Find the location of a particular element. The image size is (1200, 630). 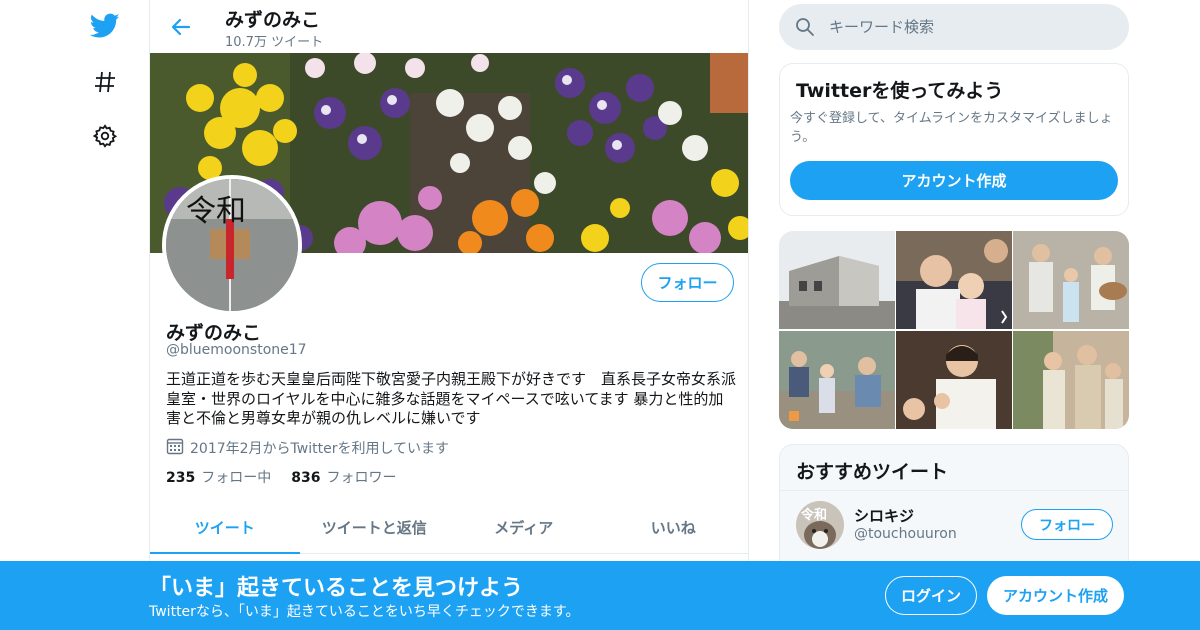

twitter-bird-icon is located at coordinates (105, 26).